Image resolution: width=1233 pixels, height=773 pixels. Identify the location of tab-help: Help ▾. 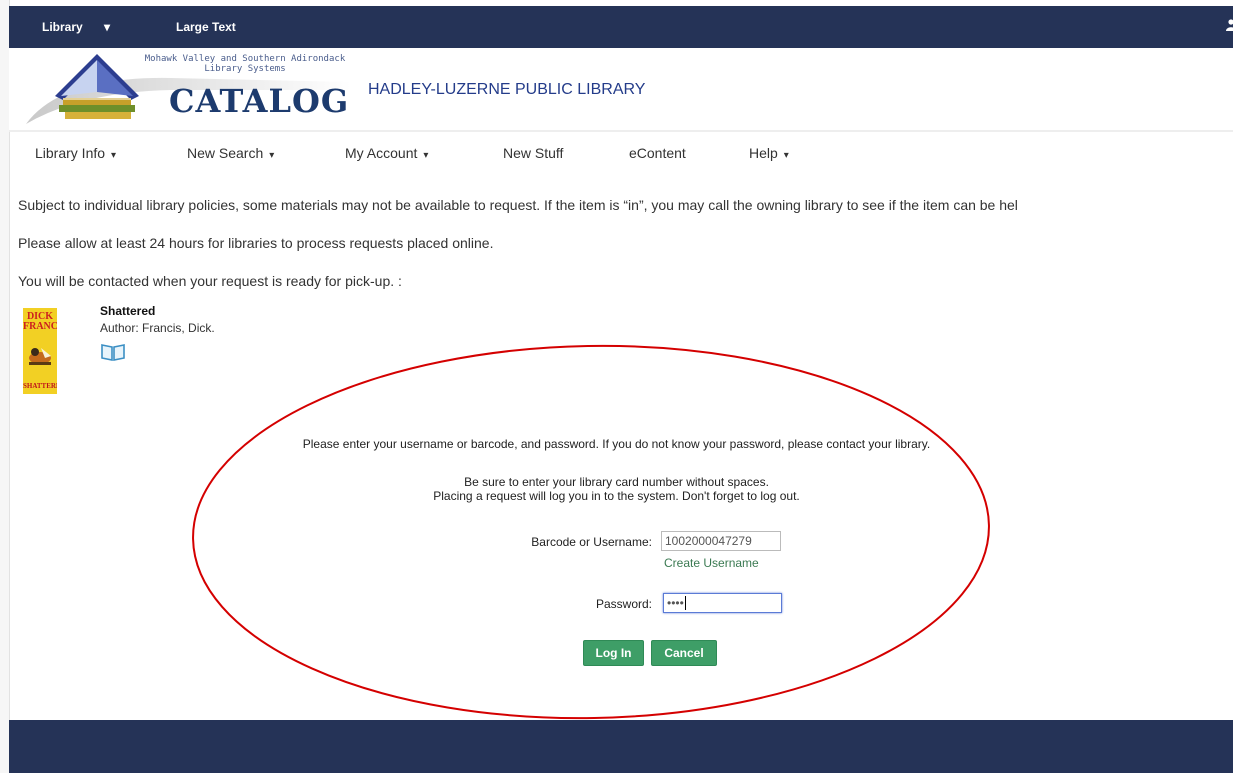
(769, 153).